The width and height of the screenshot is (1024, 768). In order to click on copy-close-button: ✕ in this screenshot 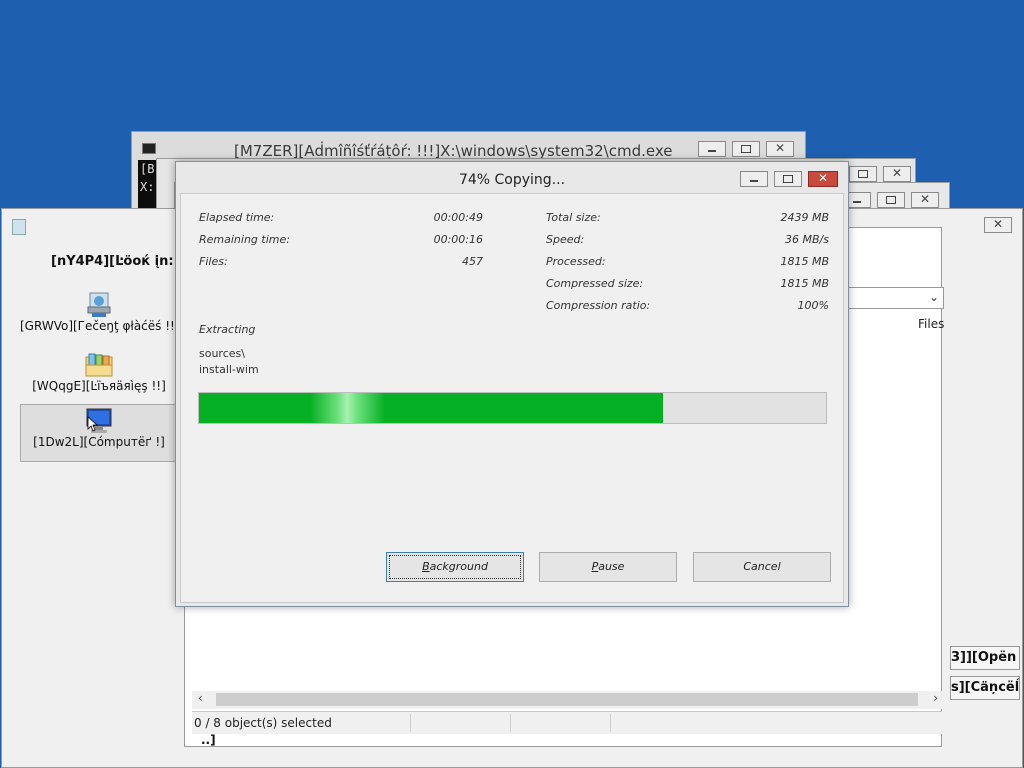, I will do `click(823, 179)`.